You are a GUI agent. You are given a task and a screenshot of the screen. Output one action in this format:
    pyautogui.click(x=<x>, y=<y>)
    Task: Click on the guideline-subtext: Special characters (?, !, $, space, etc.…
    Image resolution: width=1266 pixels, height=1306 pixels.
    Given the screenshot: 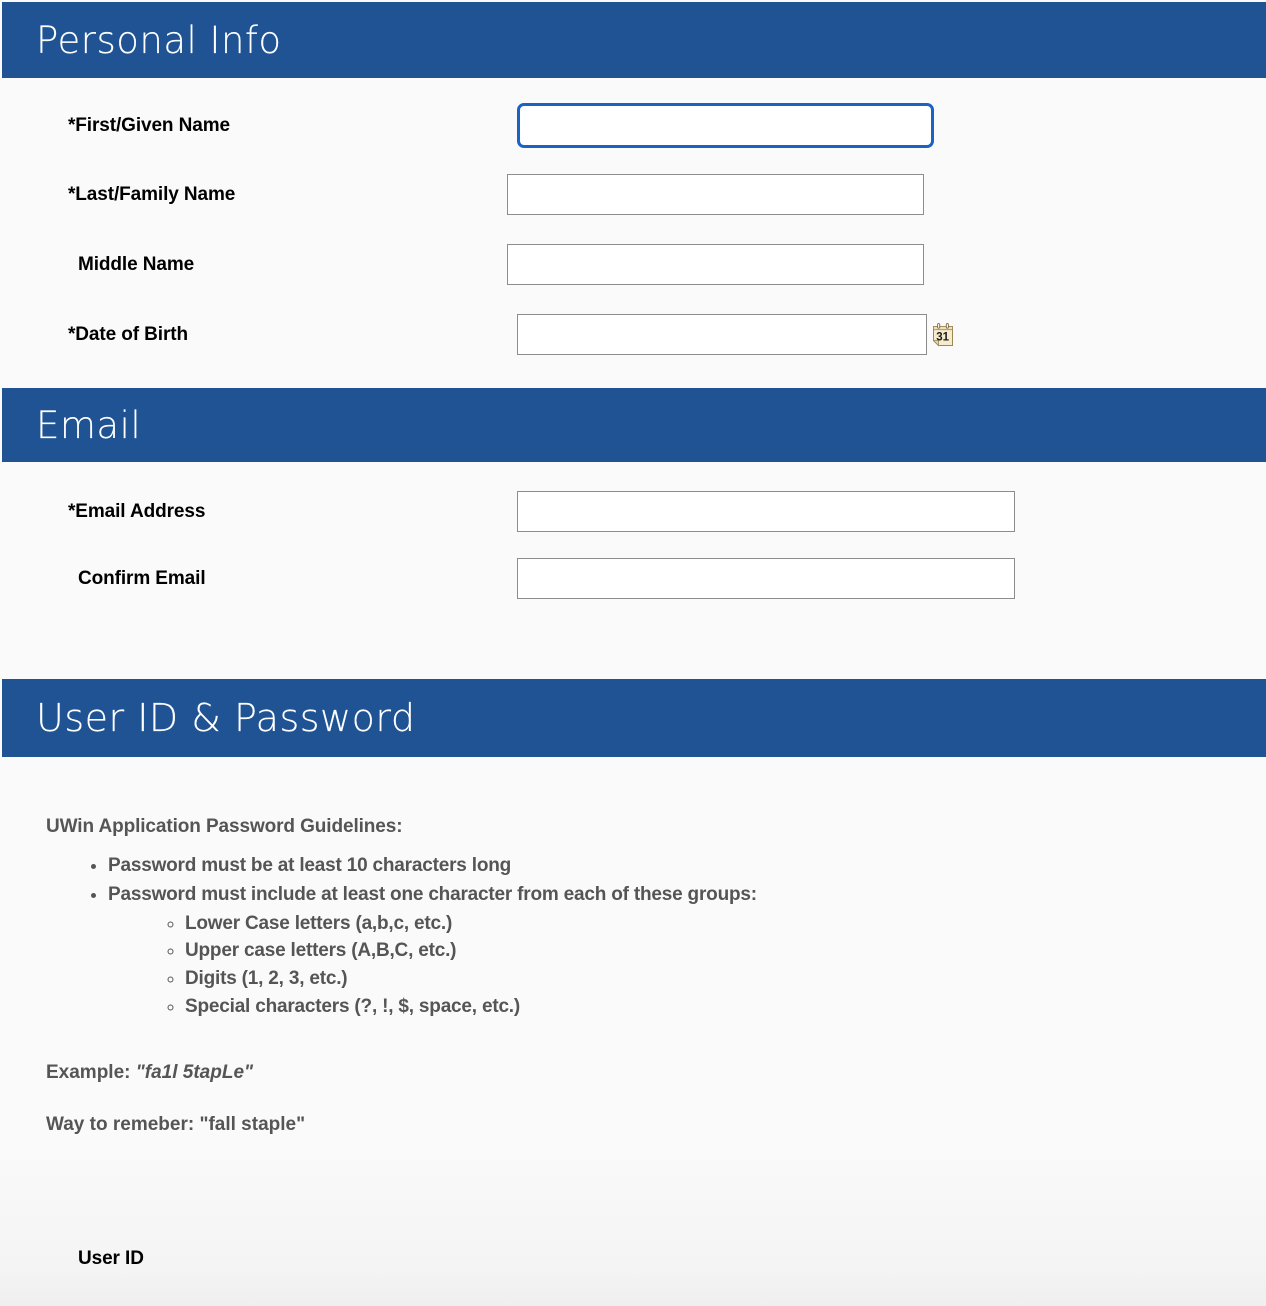 What is the action you would take?
    pyautogui.click(x=353, y=1006)
    